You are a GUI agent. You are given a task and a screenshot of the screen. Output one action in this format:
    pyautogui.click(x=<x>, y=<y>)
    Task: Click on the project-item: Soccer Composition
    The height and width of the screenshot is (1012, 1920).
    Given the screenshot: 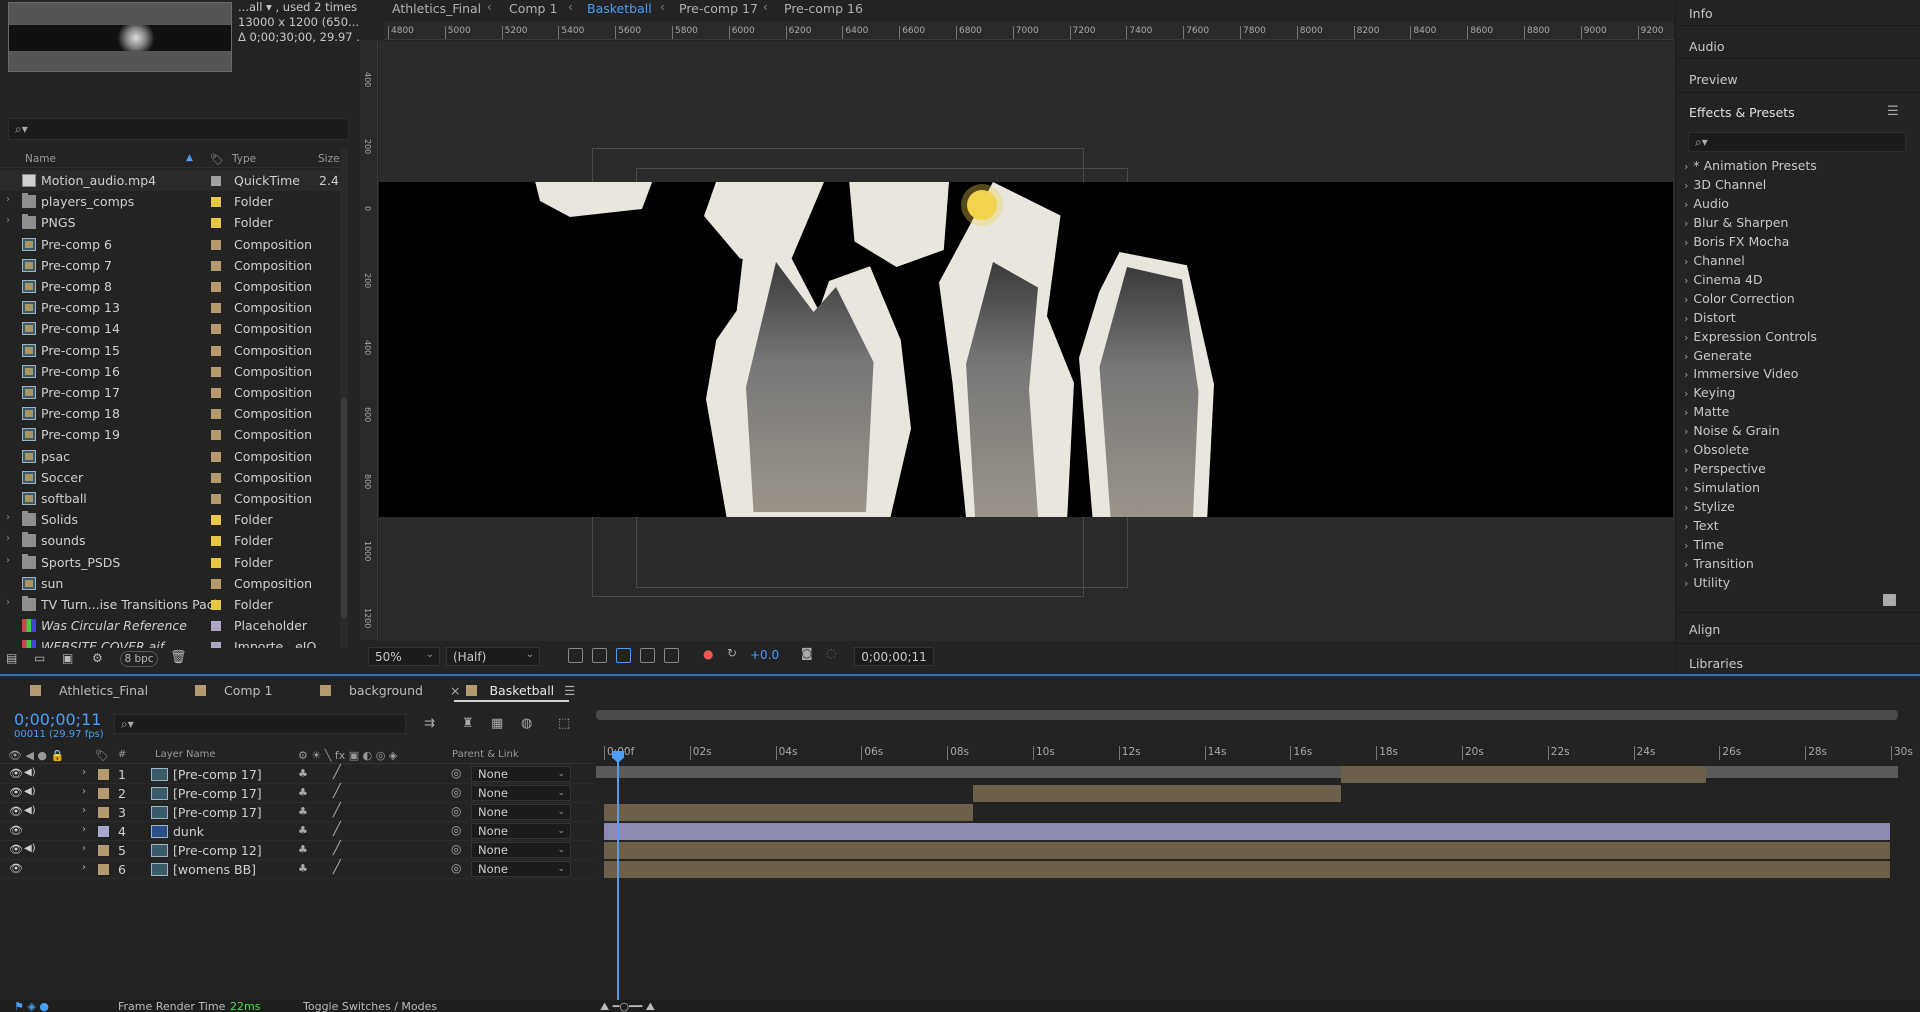 What is the action you would take?
    pyautogui.click(x=172, y=477)
    